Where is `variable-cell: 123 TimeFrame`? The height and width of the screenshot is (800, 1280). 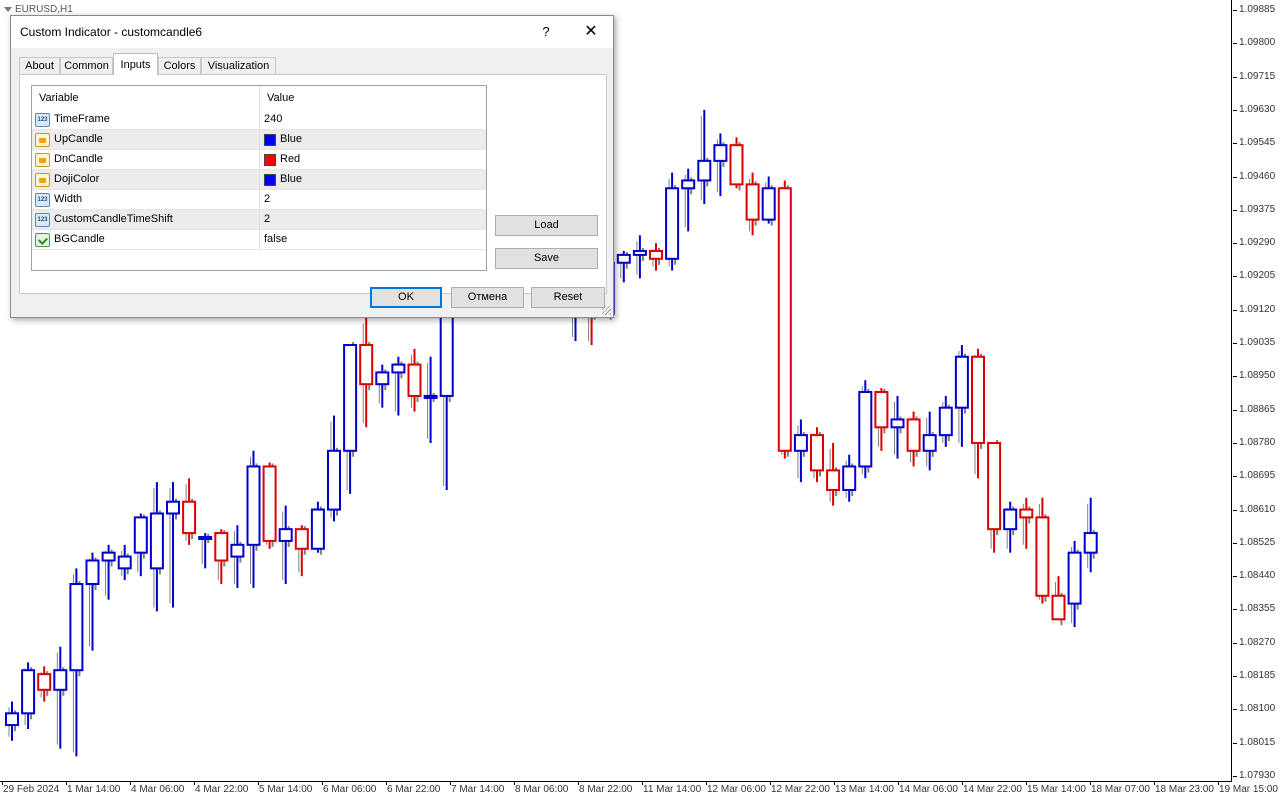 variable-cell: 123 TimeFrame is located at coordinates (146, 119).